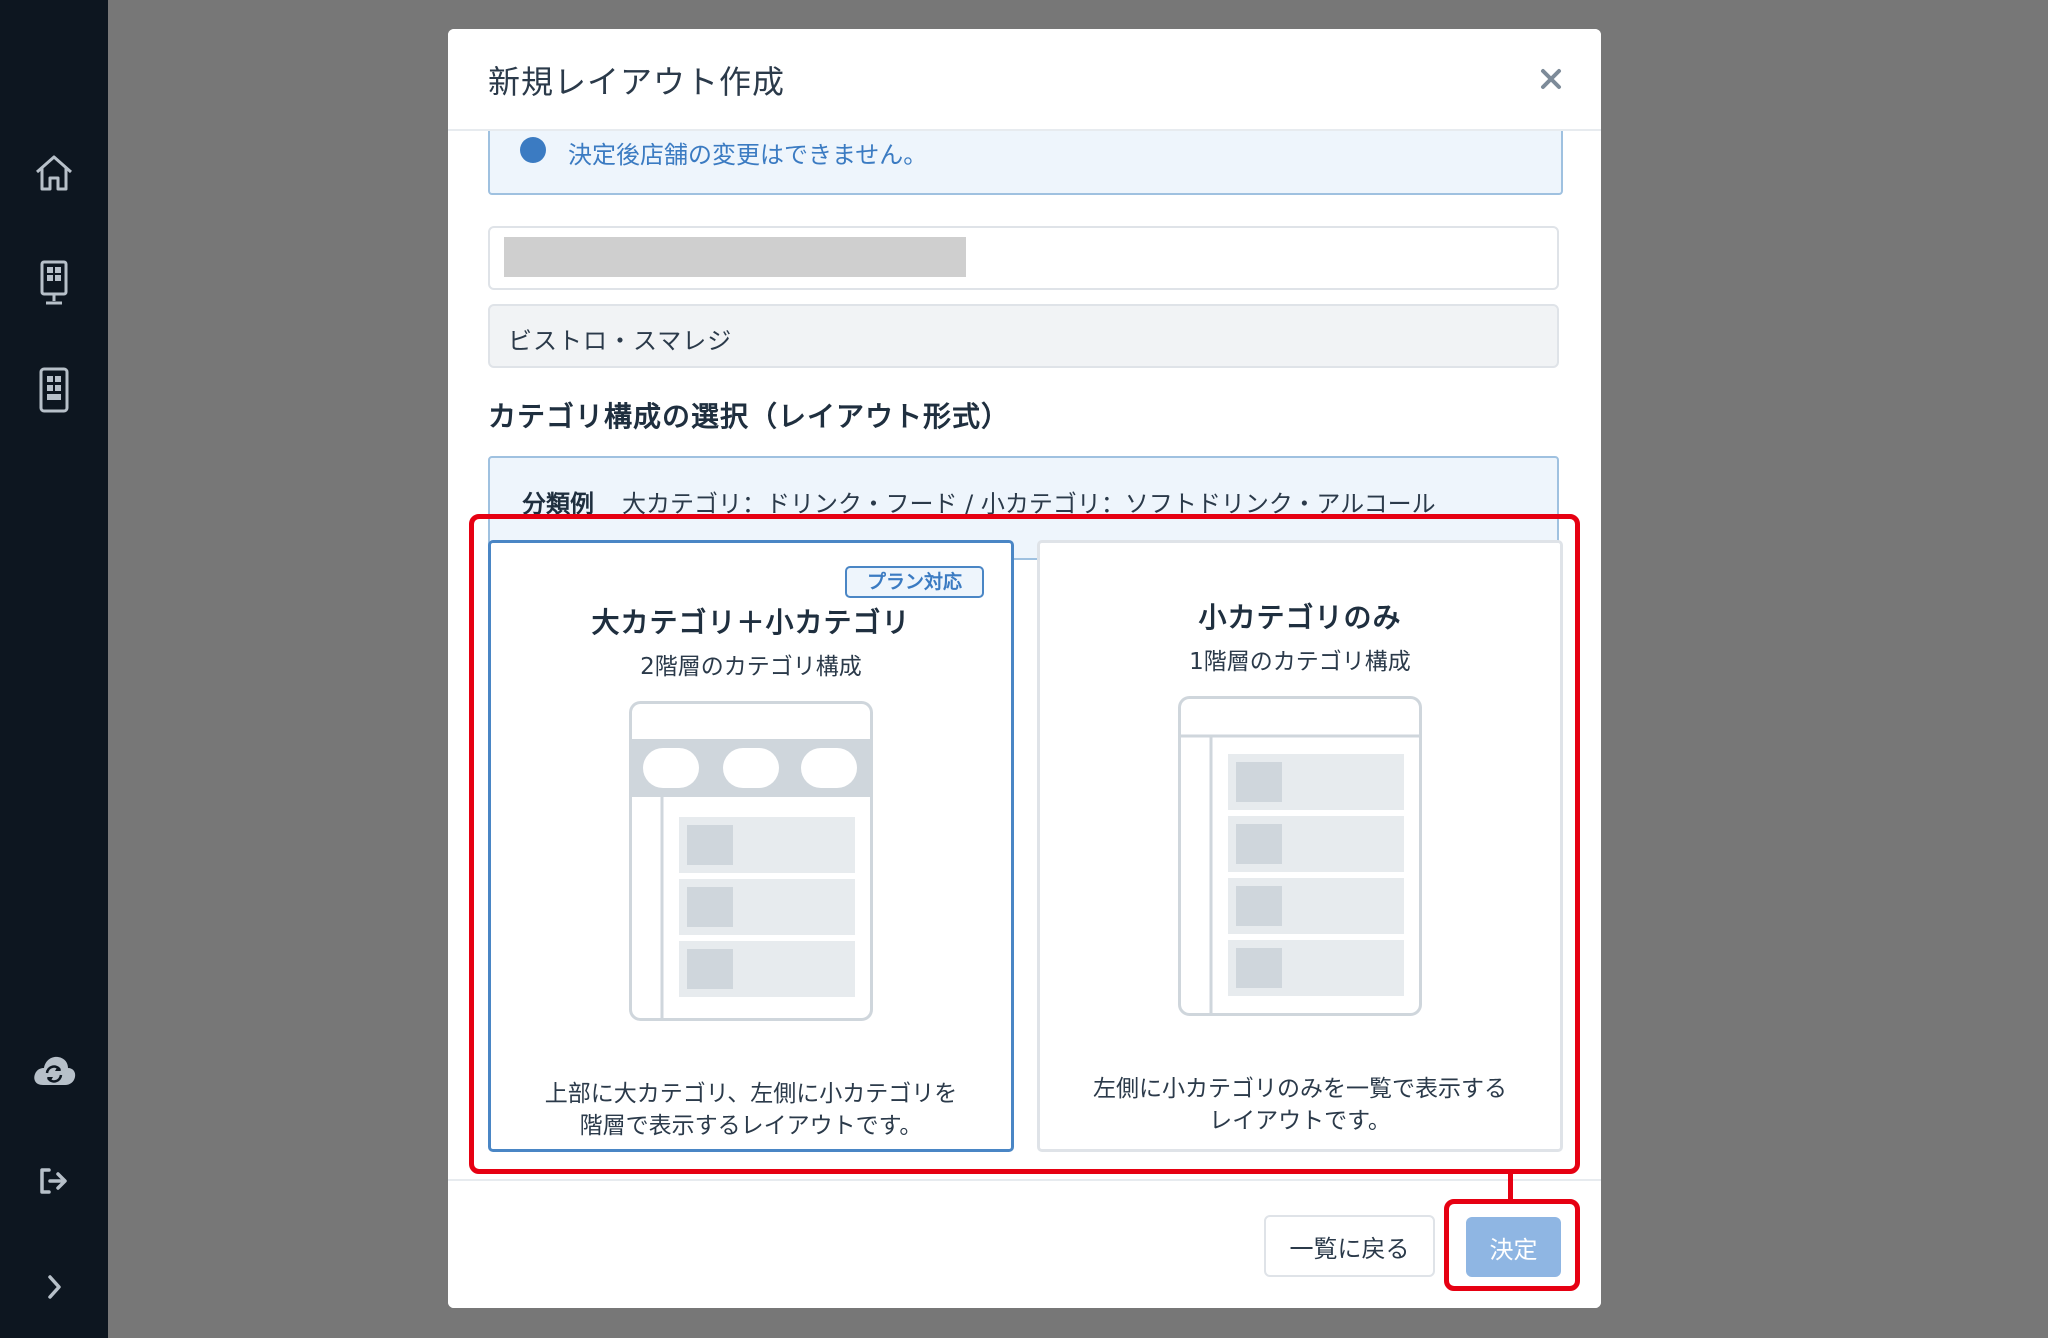  Describe the element at coordinates (1513, 1247) in the screenshot. I see `confirm-button: 決定` at that location.